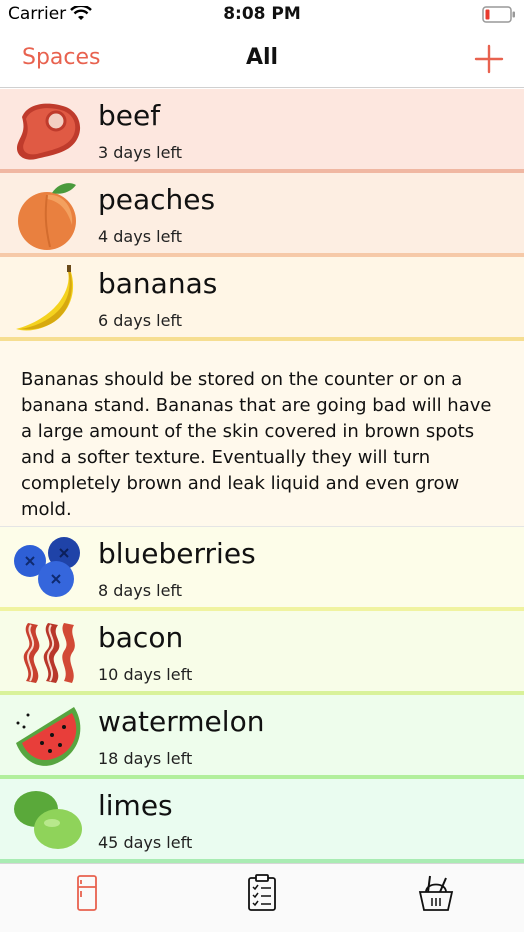  What do you see at coordinates (158, 283) in the screenshot?
I see `item-name: bananas` at bounding box center [158, 283].